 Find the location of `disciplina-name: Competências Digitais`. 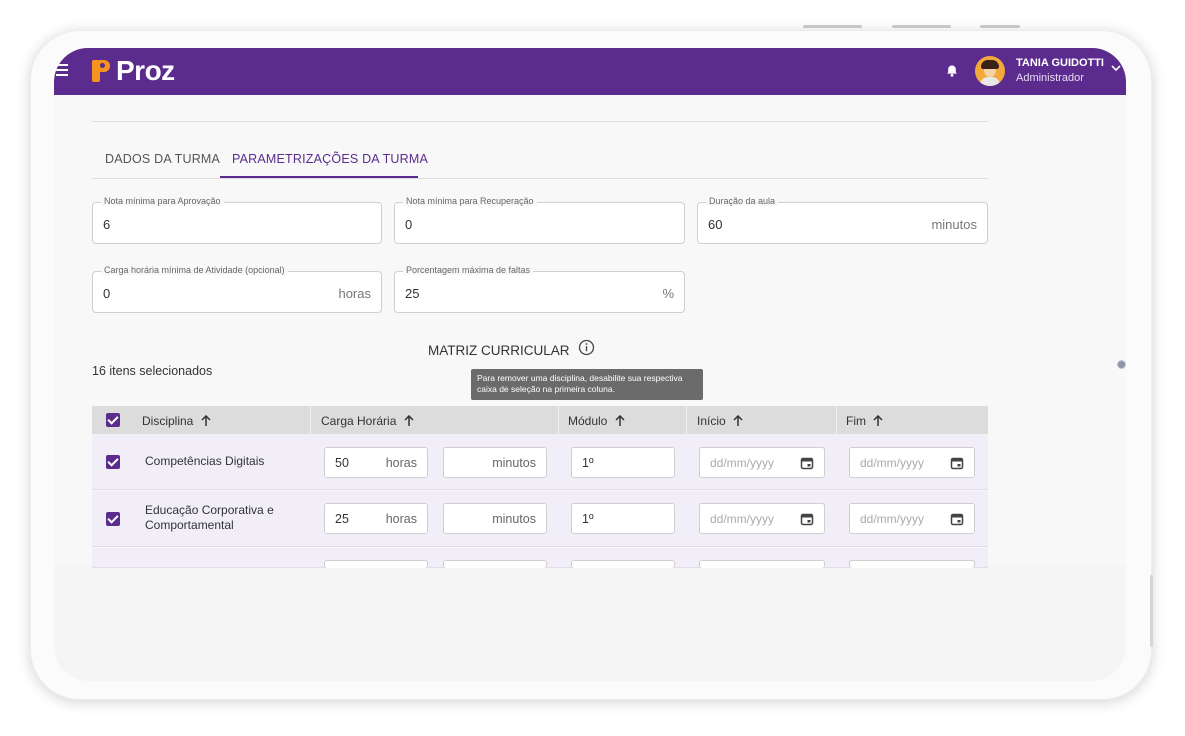

disciplina-name: Competências Digitais is located at coordinates (205, 461).